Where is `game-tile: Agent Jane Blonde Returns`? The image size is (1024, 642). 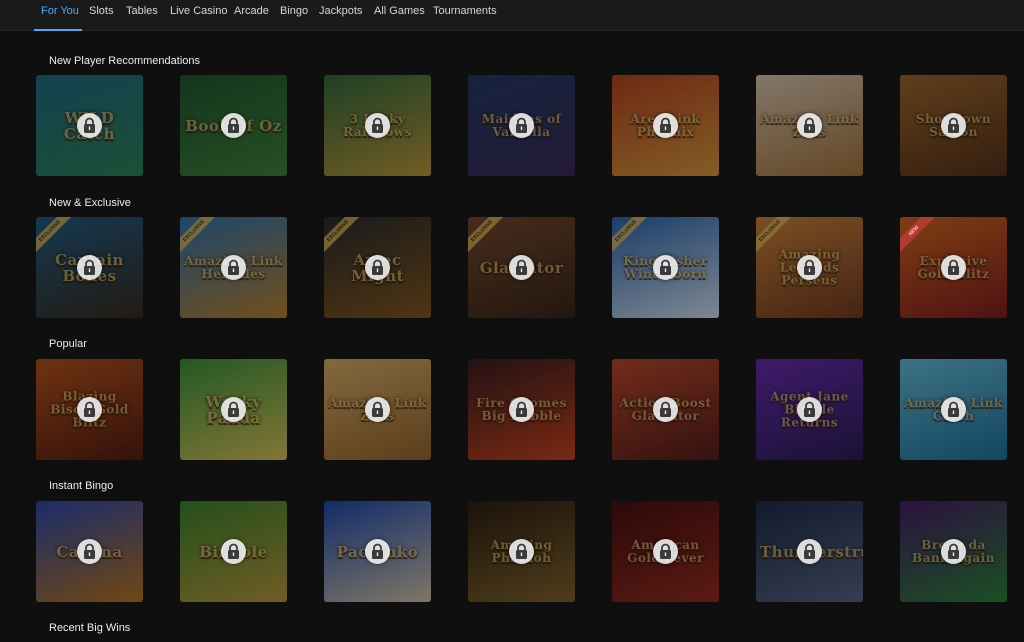 game-tile: Agent Jane Blonde Returns is located at coordinates (809, 409).